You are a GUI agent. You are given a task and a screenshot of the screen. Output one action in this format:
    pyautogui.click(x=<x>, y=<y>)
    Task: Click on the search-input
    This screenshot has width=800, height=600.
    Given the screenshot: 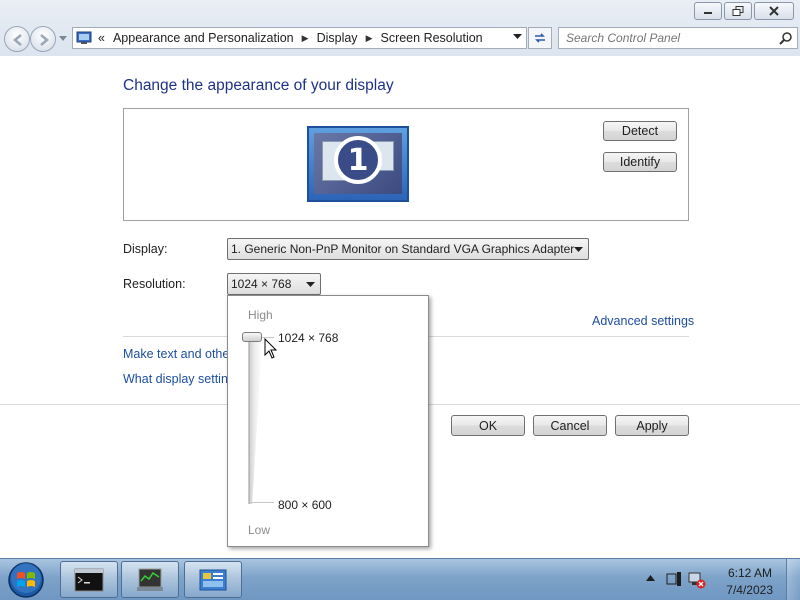 What is the action you would take?
    pyautogui.click(x=666, y=38)
    